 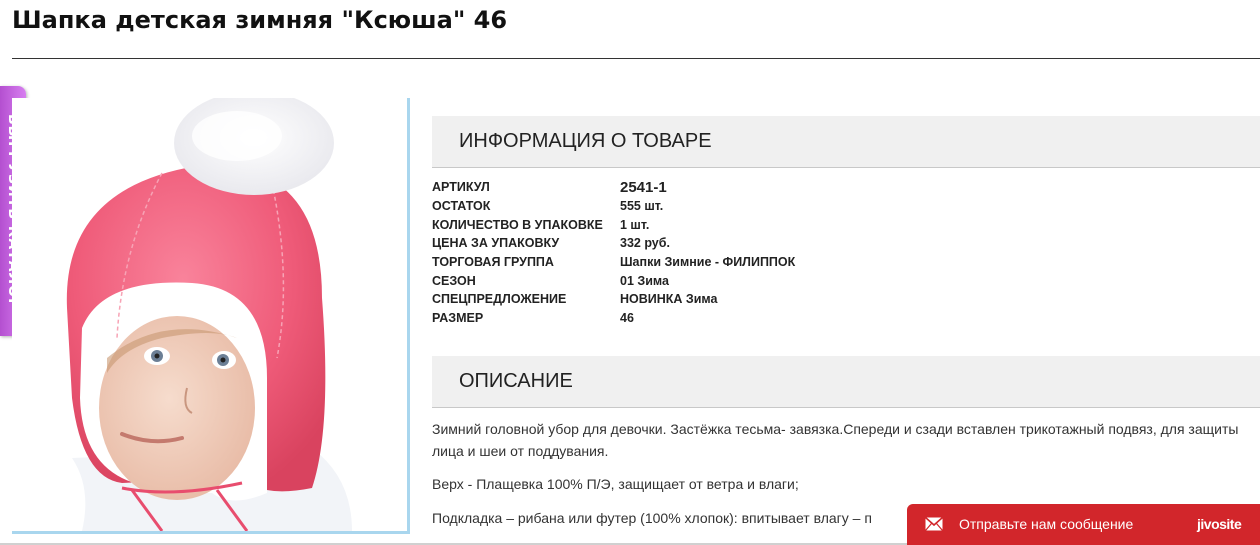 What do you see at coordinates (613, 243) in the screenshot?
I see `table-row: ЦЕНА ЗА УПАКОВКУ 332 руб.` at bounding box center [613, 243].